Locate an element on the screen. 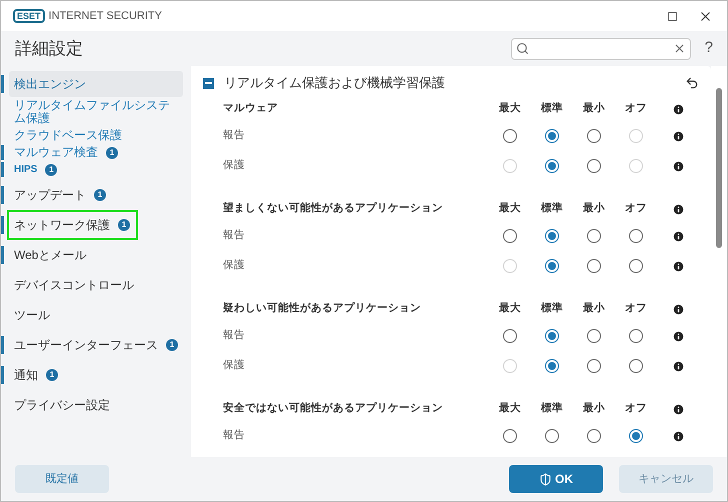  maximize-icon is located at coordinates (672, 16).